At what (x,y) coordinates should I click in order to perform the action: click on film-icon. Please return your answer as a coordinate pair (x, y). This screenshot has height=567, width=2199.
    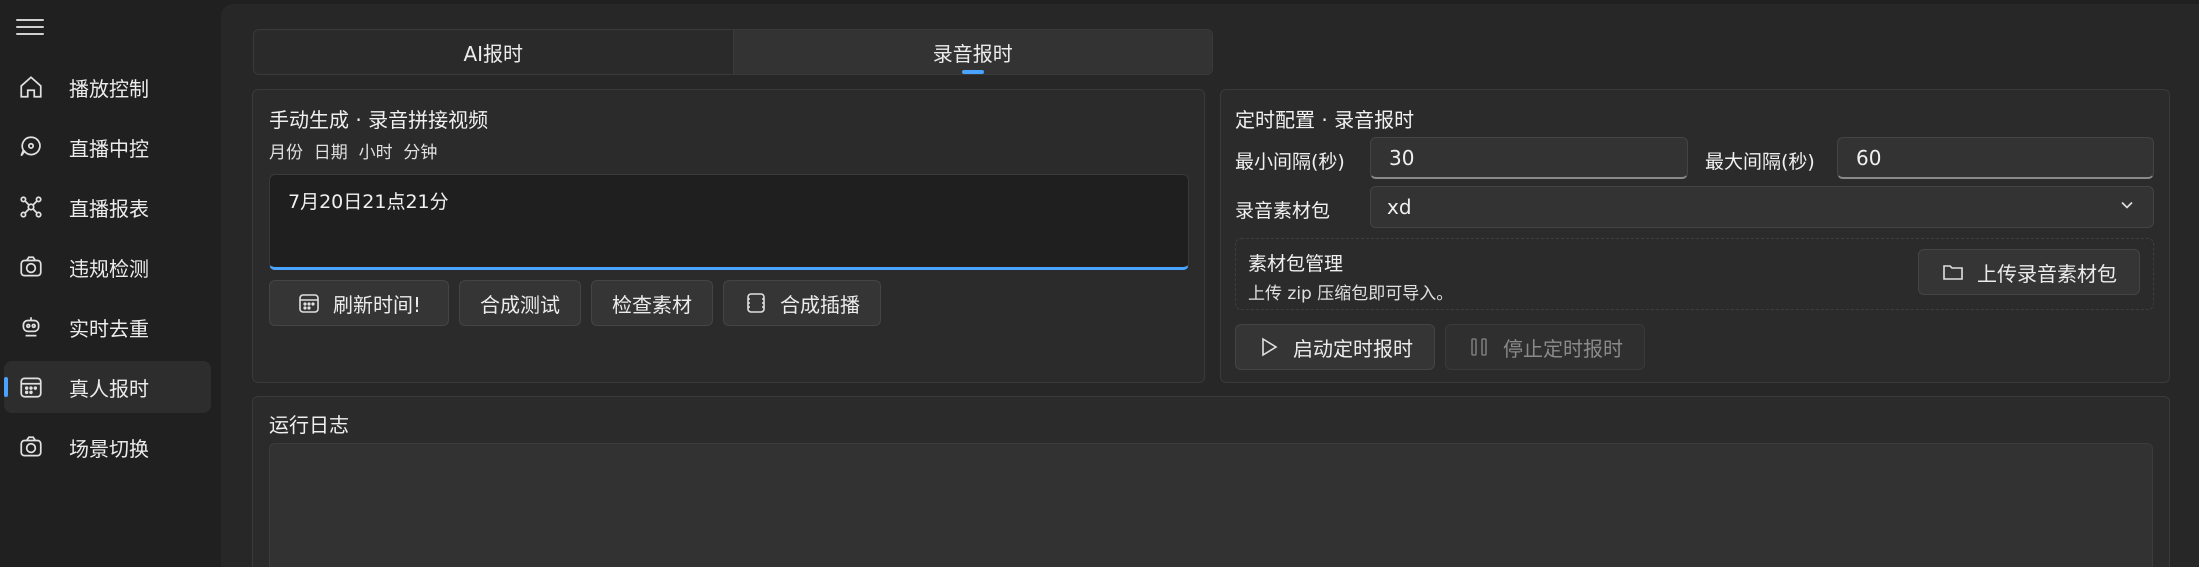
    Looking at the image, I should click on (756, 303).